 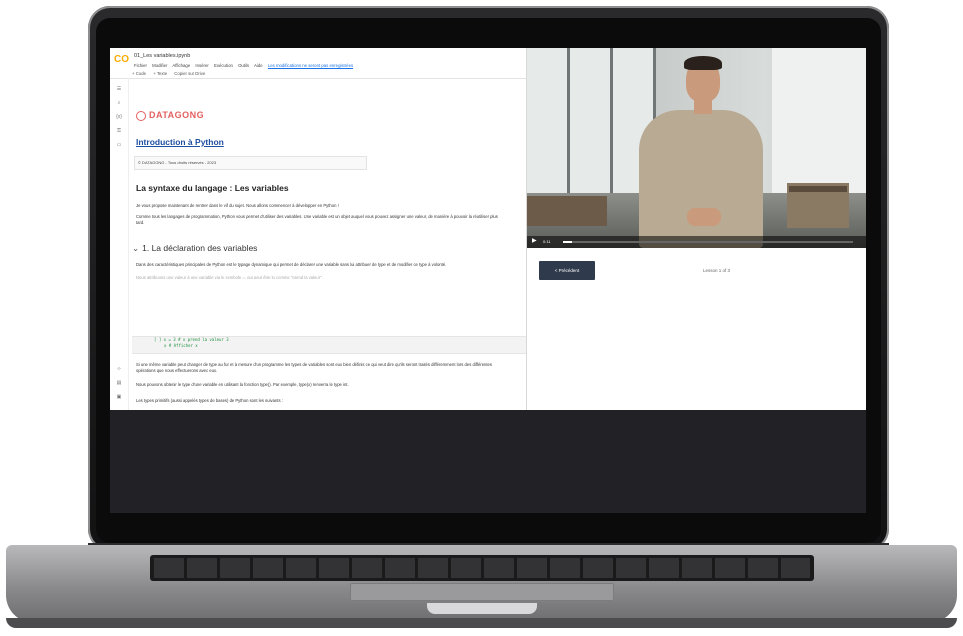 I want to click on menu-icon: ☰, so click(x=119, y=89).